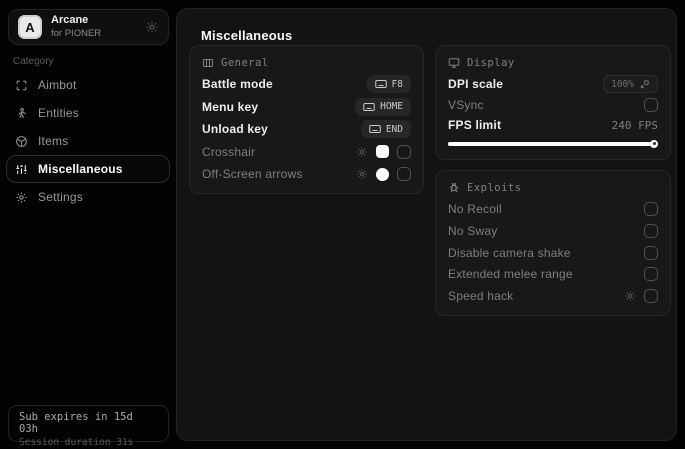 The image size is (685, 449). What do you see at coordinates (481, 296) in the screenshot?
I see `speed-hack-label: Speed hack` at bounding box center [481, 296].